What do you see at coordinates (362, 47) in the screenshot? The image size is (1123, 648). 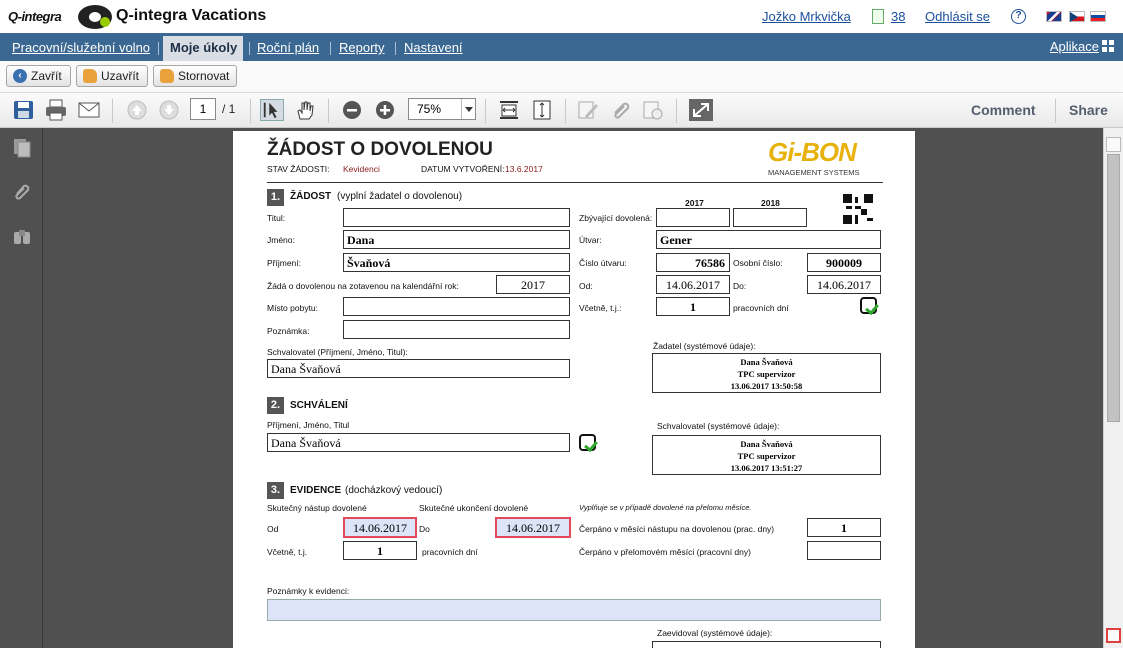 I see `nav-item-reporty: Reporty` at bounding box center [362, 47].